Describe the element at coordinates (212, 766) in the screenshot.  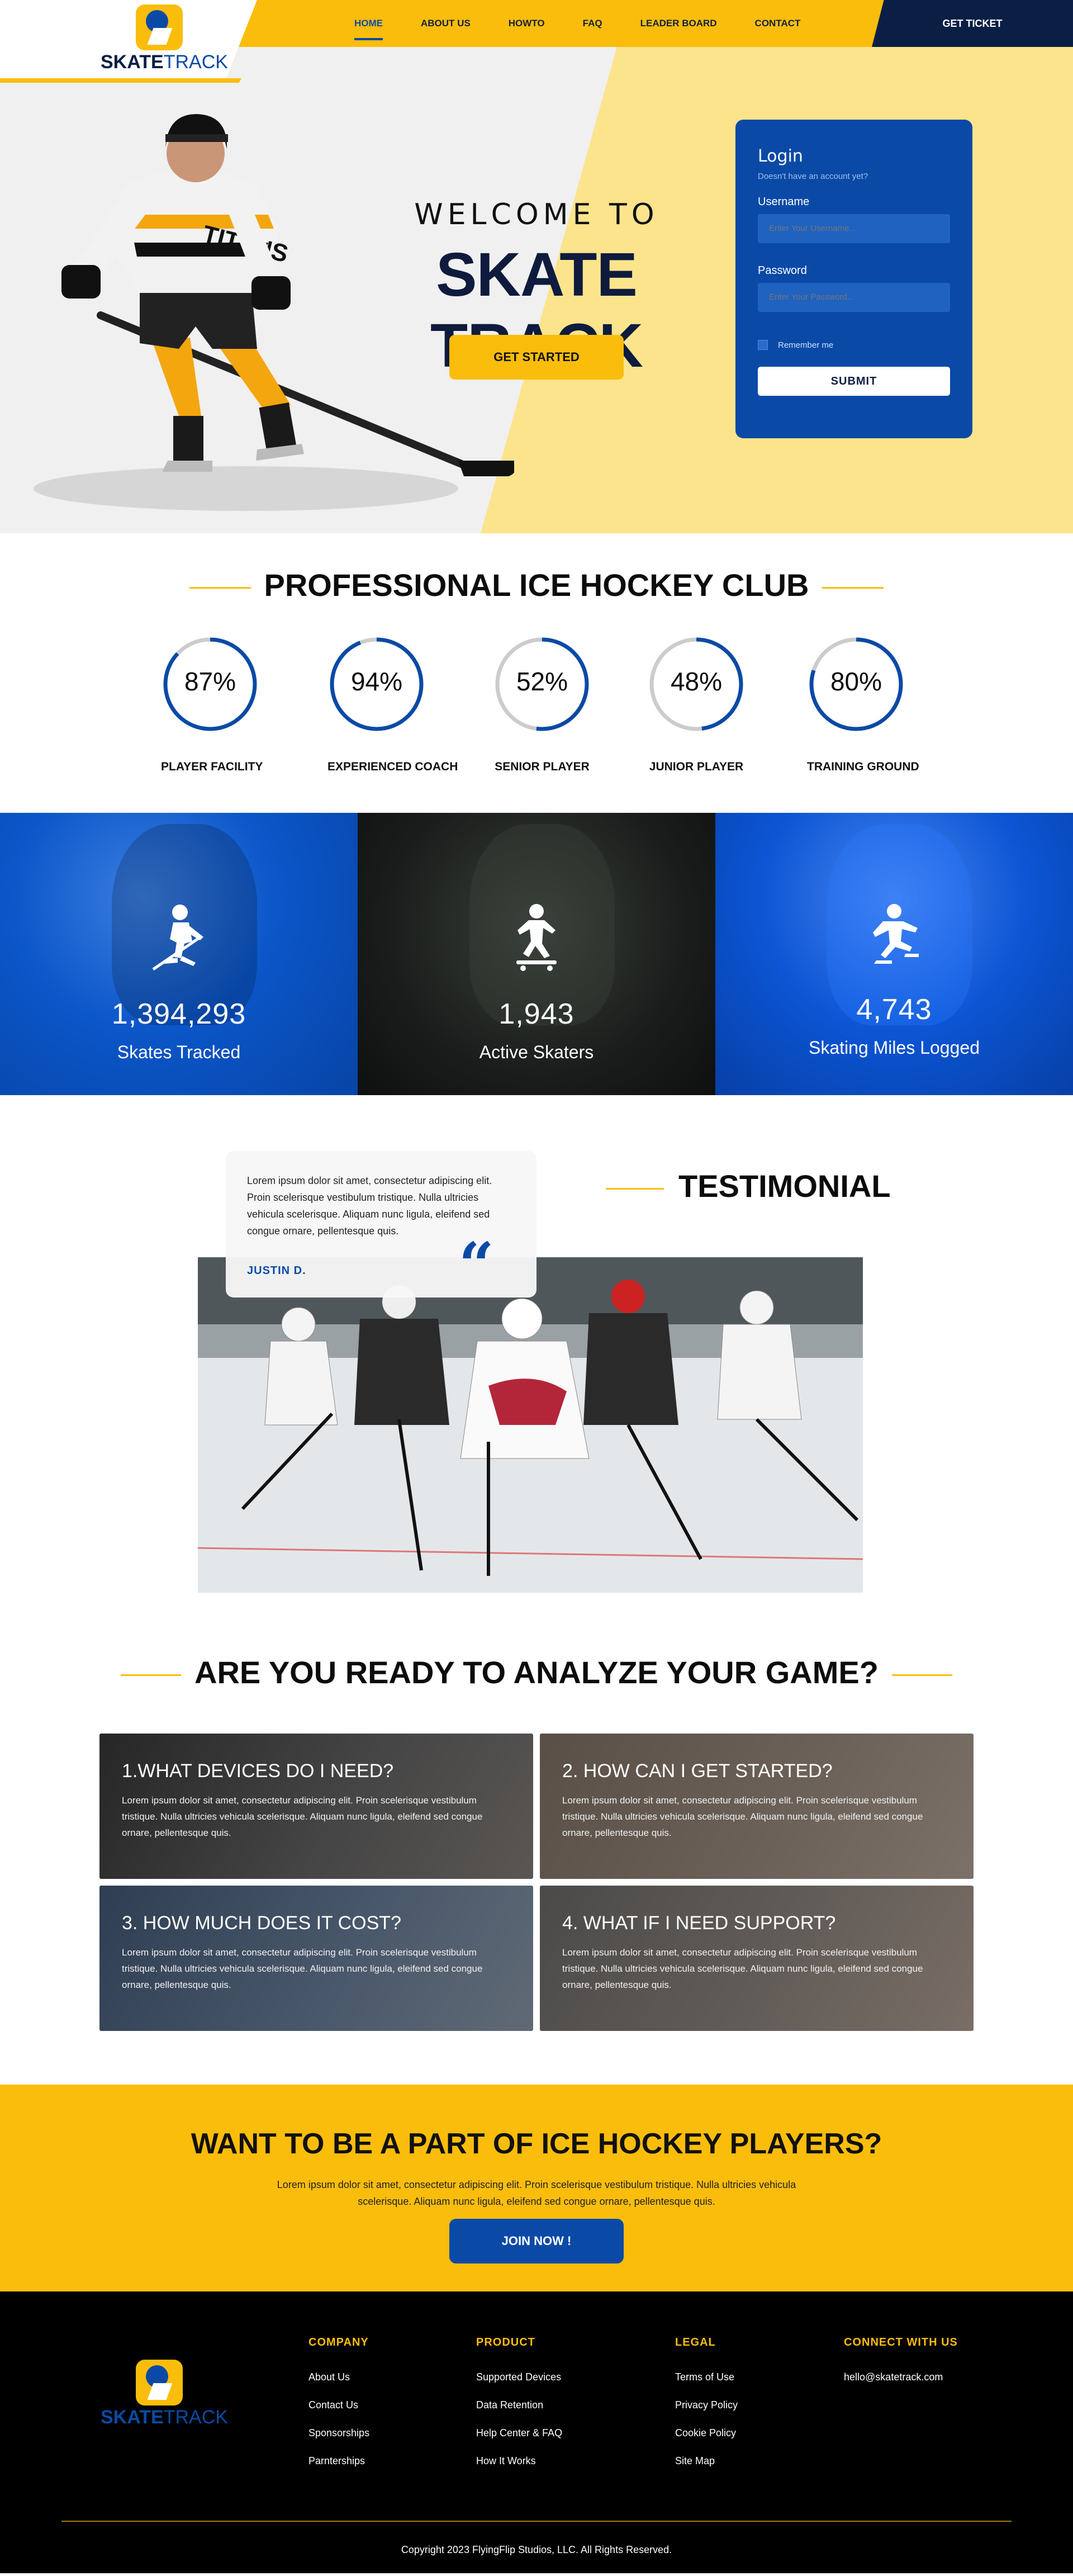
I see `stat-label: PLAYER FACILITY` at that location.